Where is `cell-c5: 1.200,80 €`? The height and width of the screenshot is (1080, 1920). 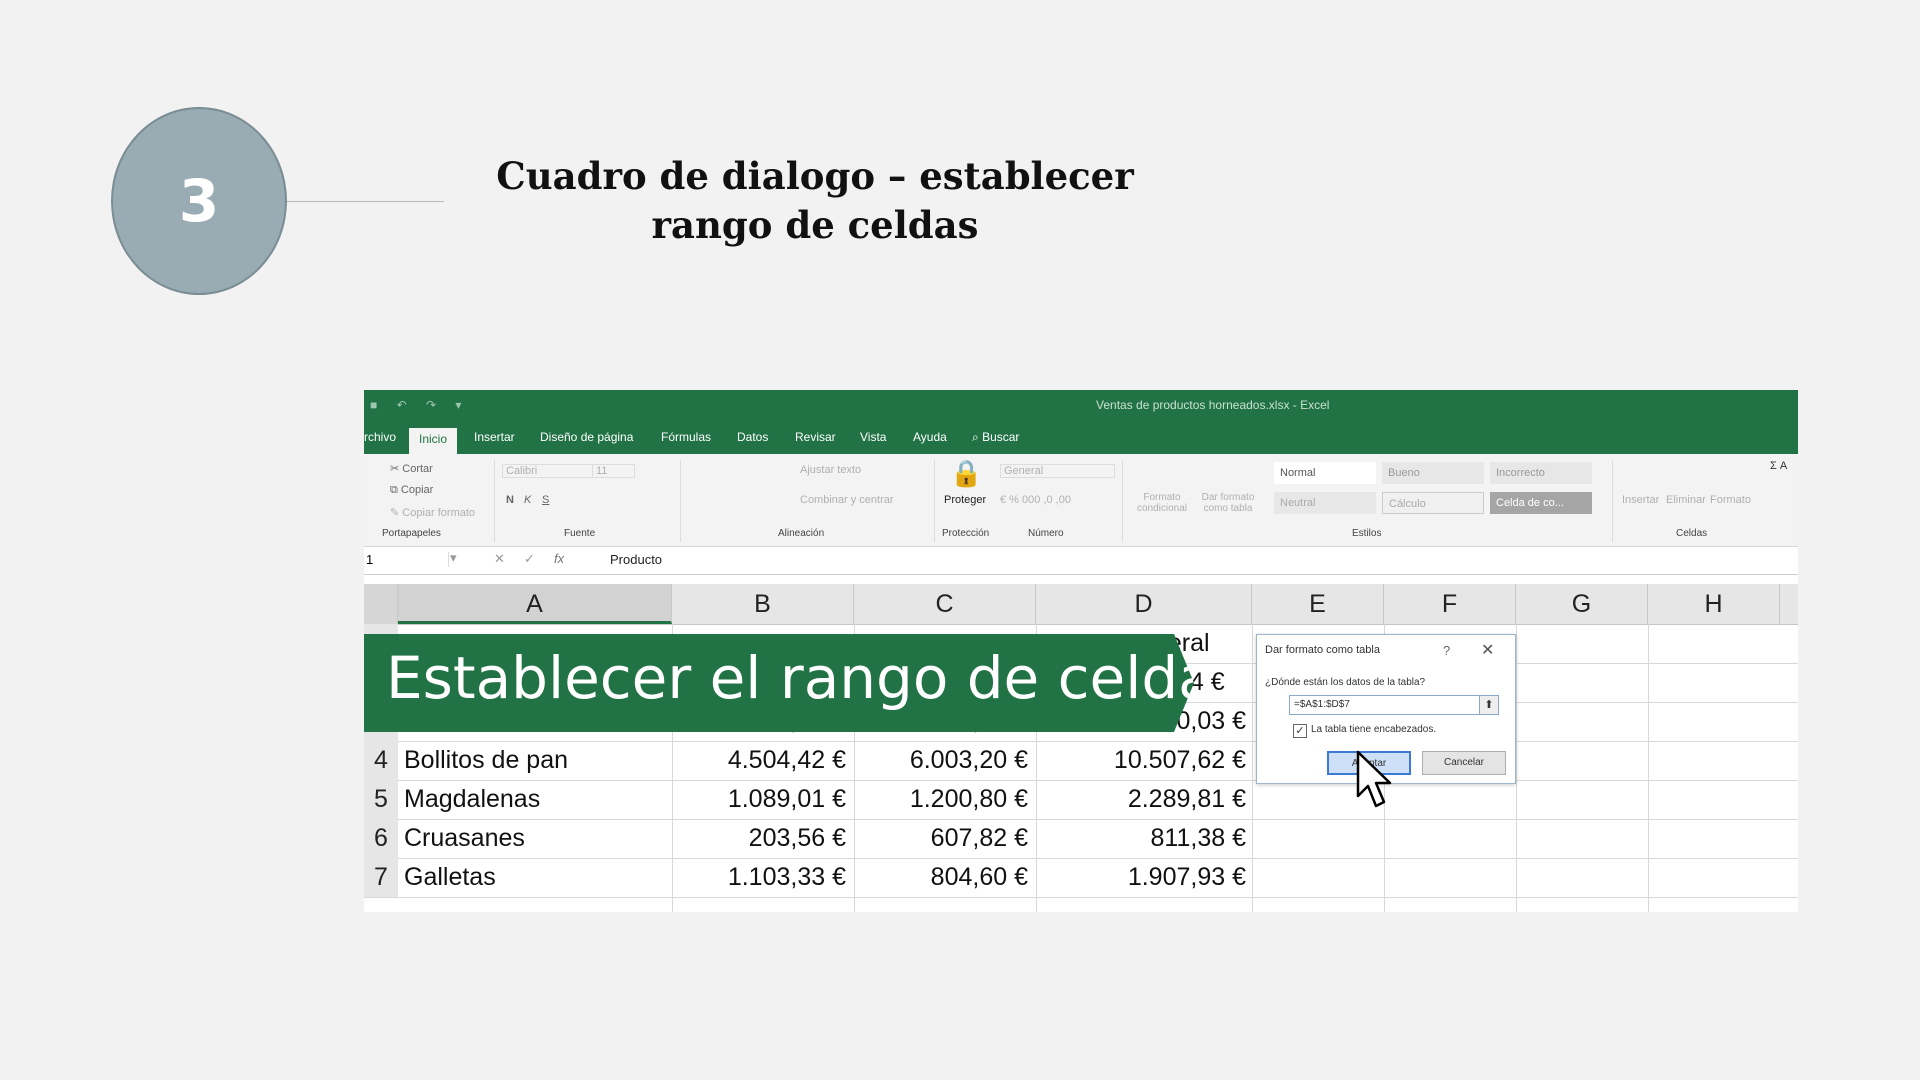
cell-c5: 1.200,80 € is located at coordinates (948, 799).